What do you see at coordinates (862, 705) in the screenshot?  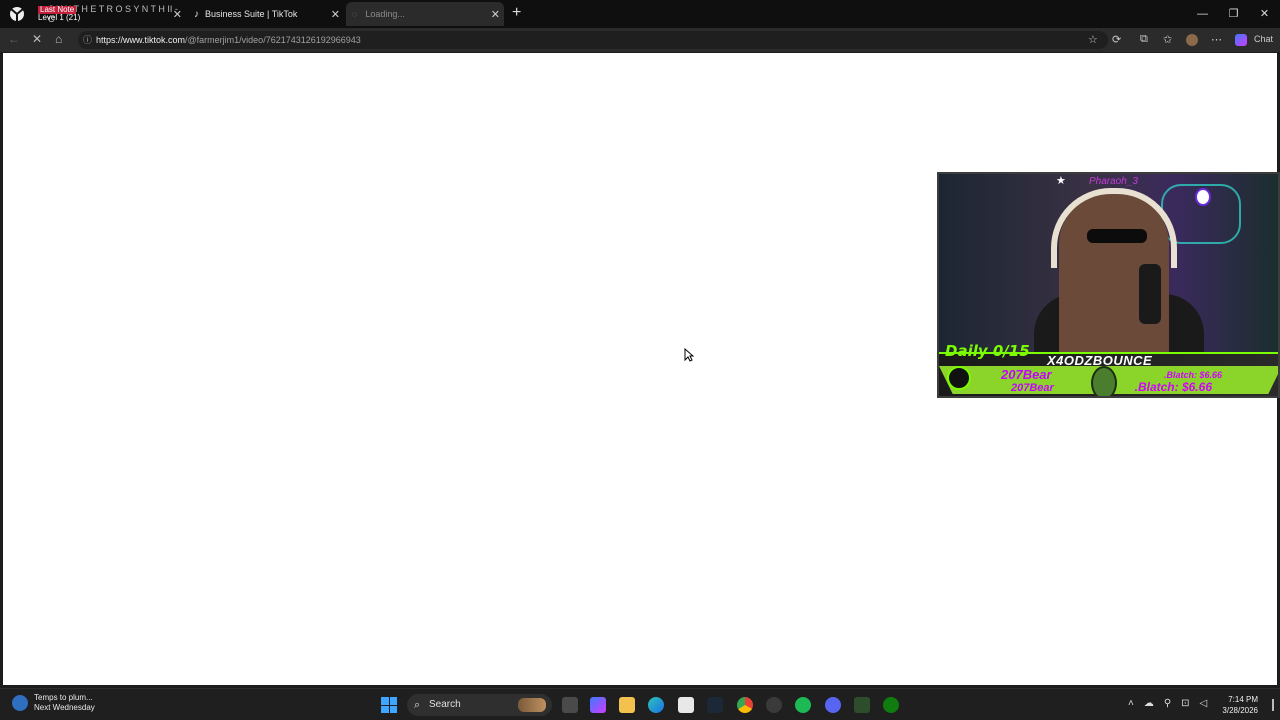 I see `terminal-icon` at bounding box center [862, 705].